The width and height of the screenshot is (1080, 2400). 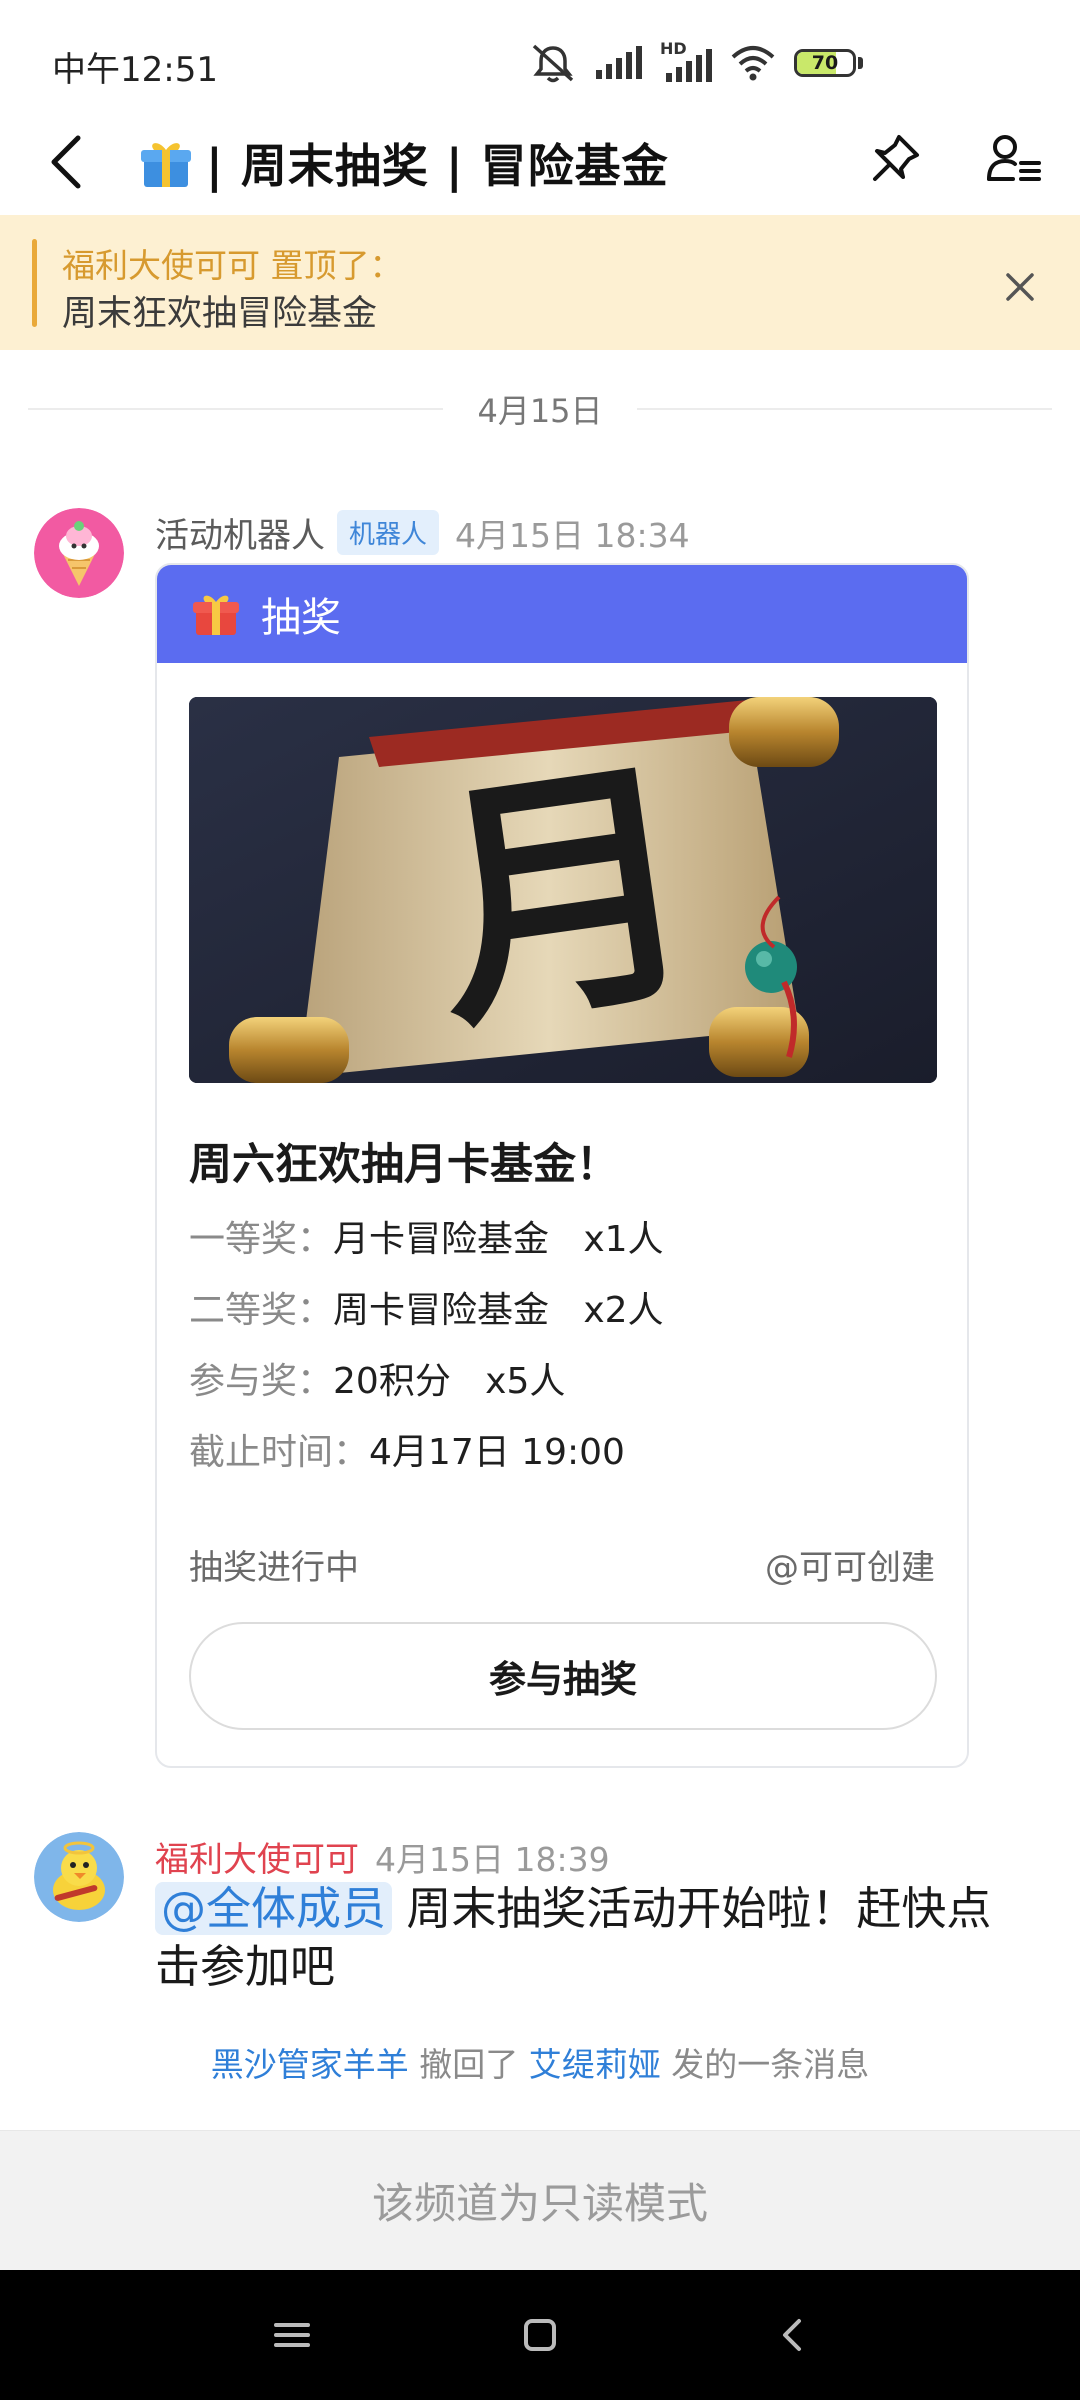 I want to click on pin-icon, so click(x=896, y=158).